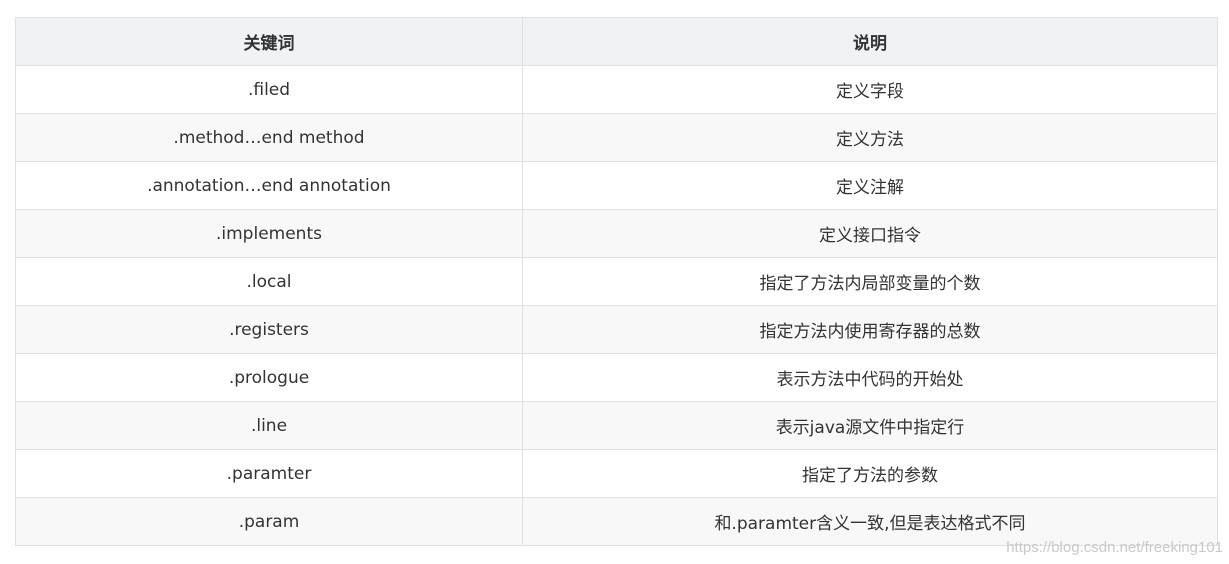 Image resolution: width=1229 pixels, height=564 pixels. What do you see at coordinates (870, 137) in the screenshot?
I see `description-cell: 定义方法` at bounding box center [870, 137].